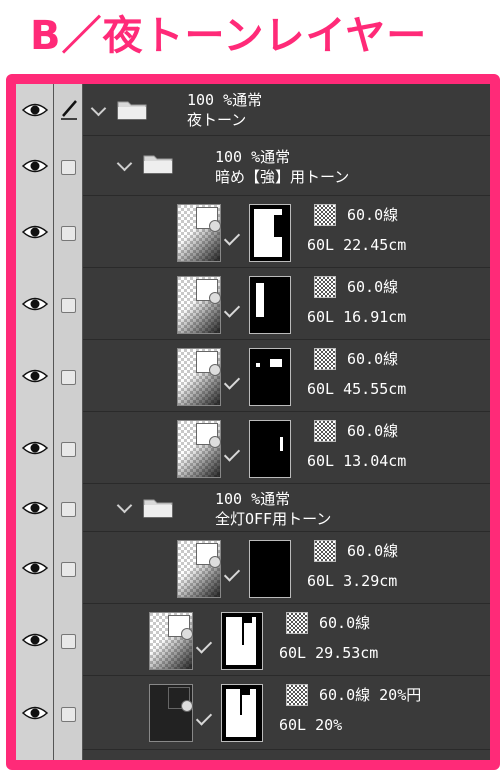 Image resolution: width=500 pixels, height=770 pixels. Describe the element at coordinates (357, 245) in the screenshot. I see `layer-info: 60L 22.45cm` at that location.